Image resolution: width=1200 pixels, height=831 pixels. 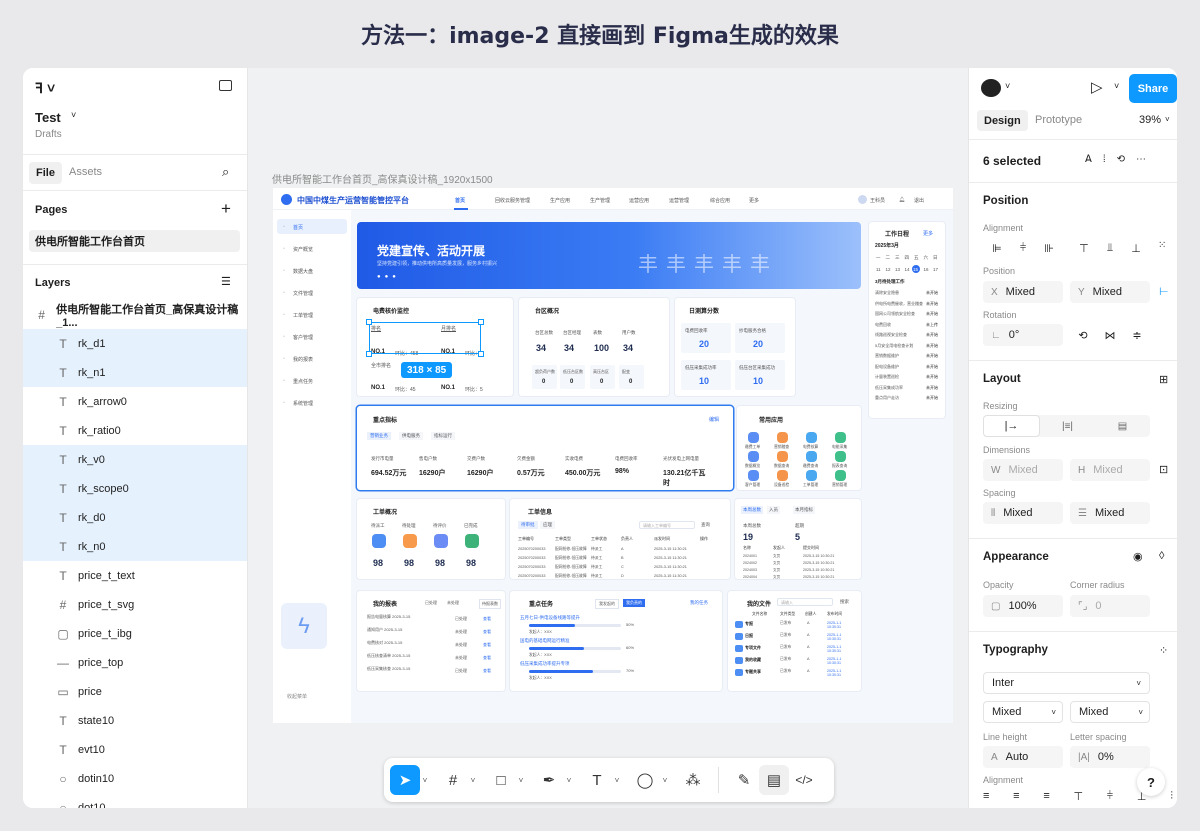 I want to click on app-tile-label: 营销管理, so click(x=839, y=485).